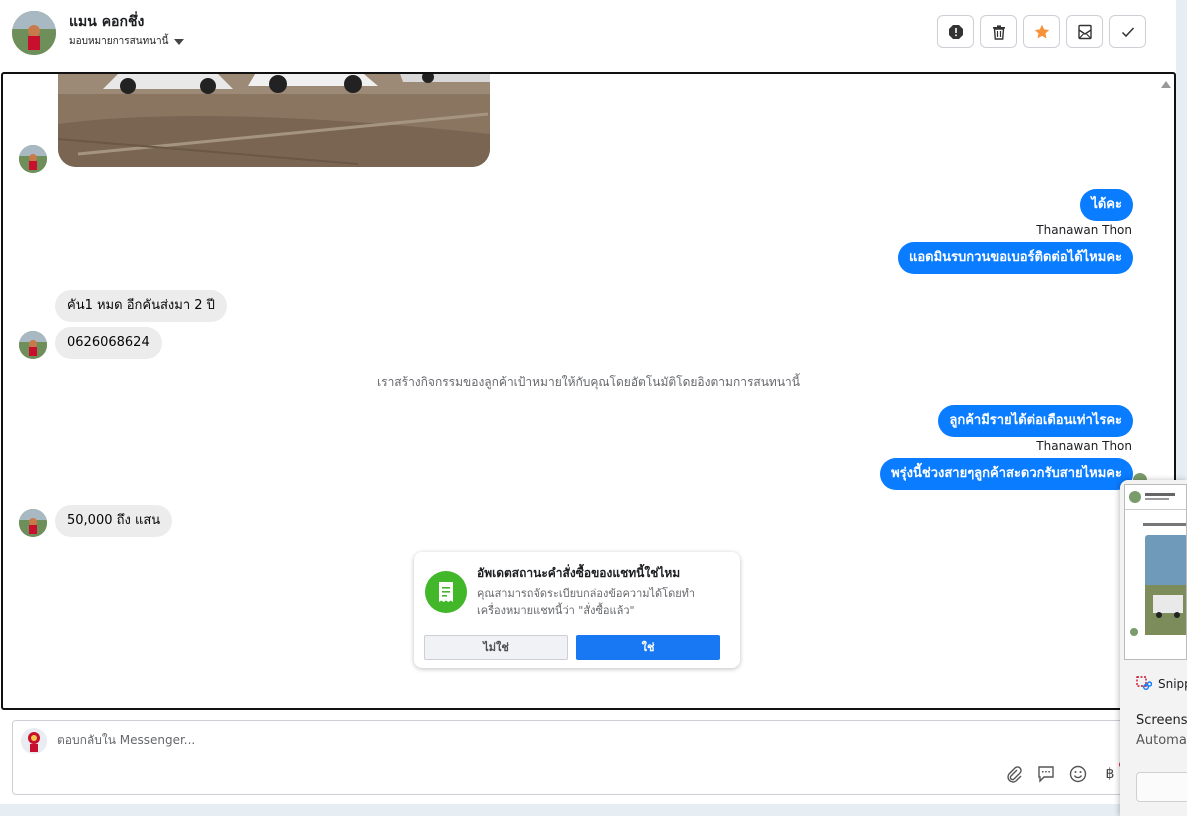  I want to click on assign-conversation-dropdown: มอบหมายการสนทนานี้, so click(127, 41).